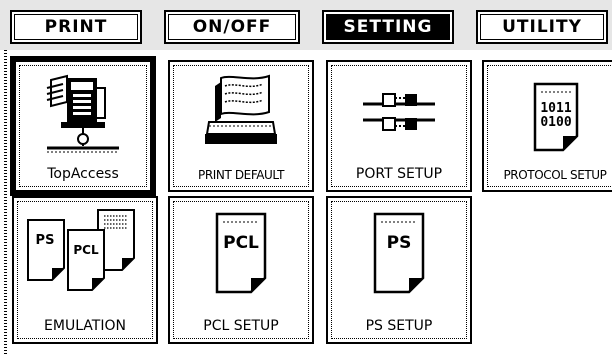 The width and height of the screenshot is (612, 354). I want to click on topaccess-label: TopAccess, so click(83, 174).